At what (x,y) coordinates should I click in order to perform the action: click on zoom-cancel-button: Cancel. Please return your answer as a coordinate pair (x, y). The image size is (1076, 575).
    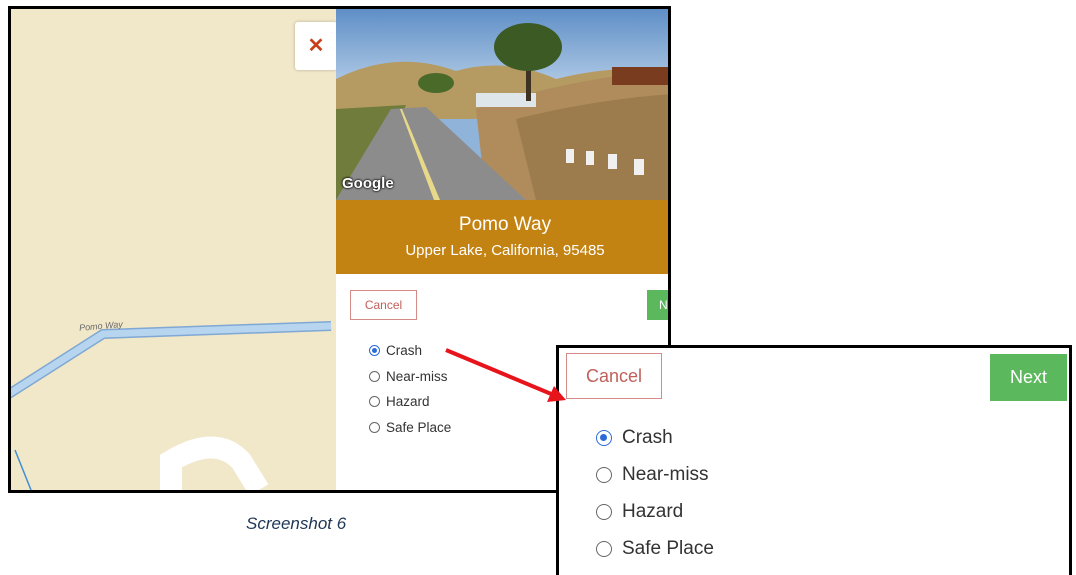
    Looking at the image, I should click on (614, 376).